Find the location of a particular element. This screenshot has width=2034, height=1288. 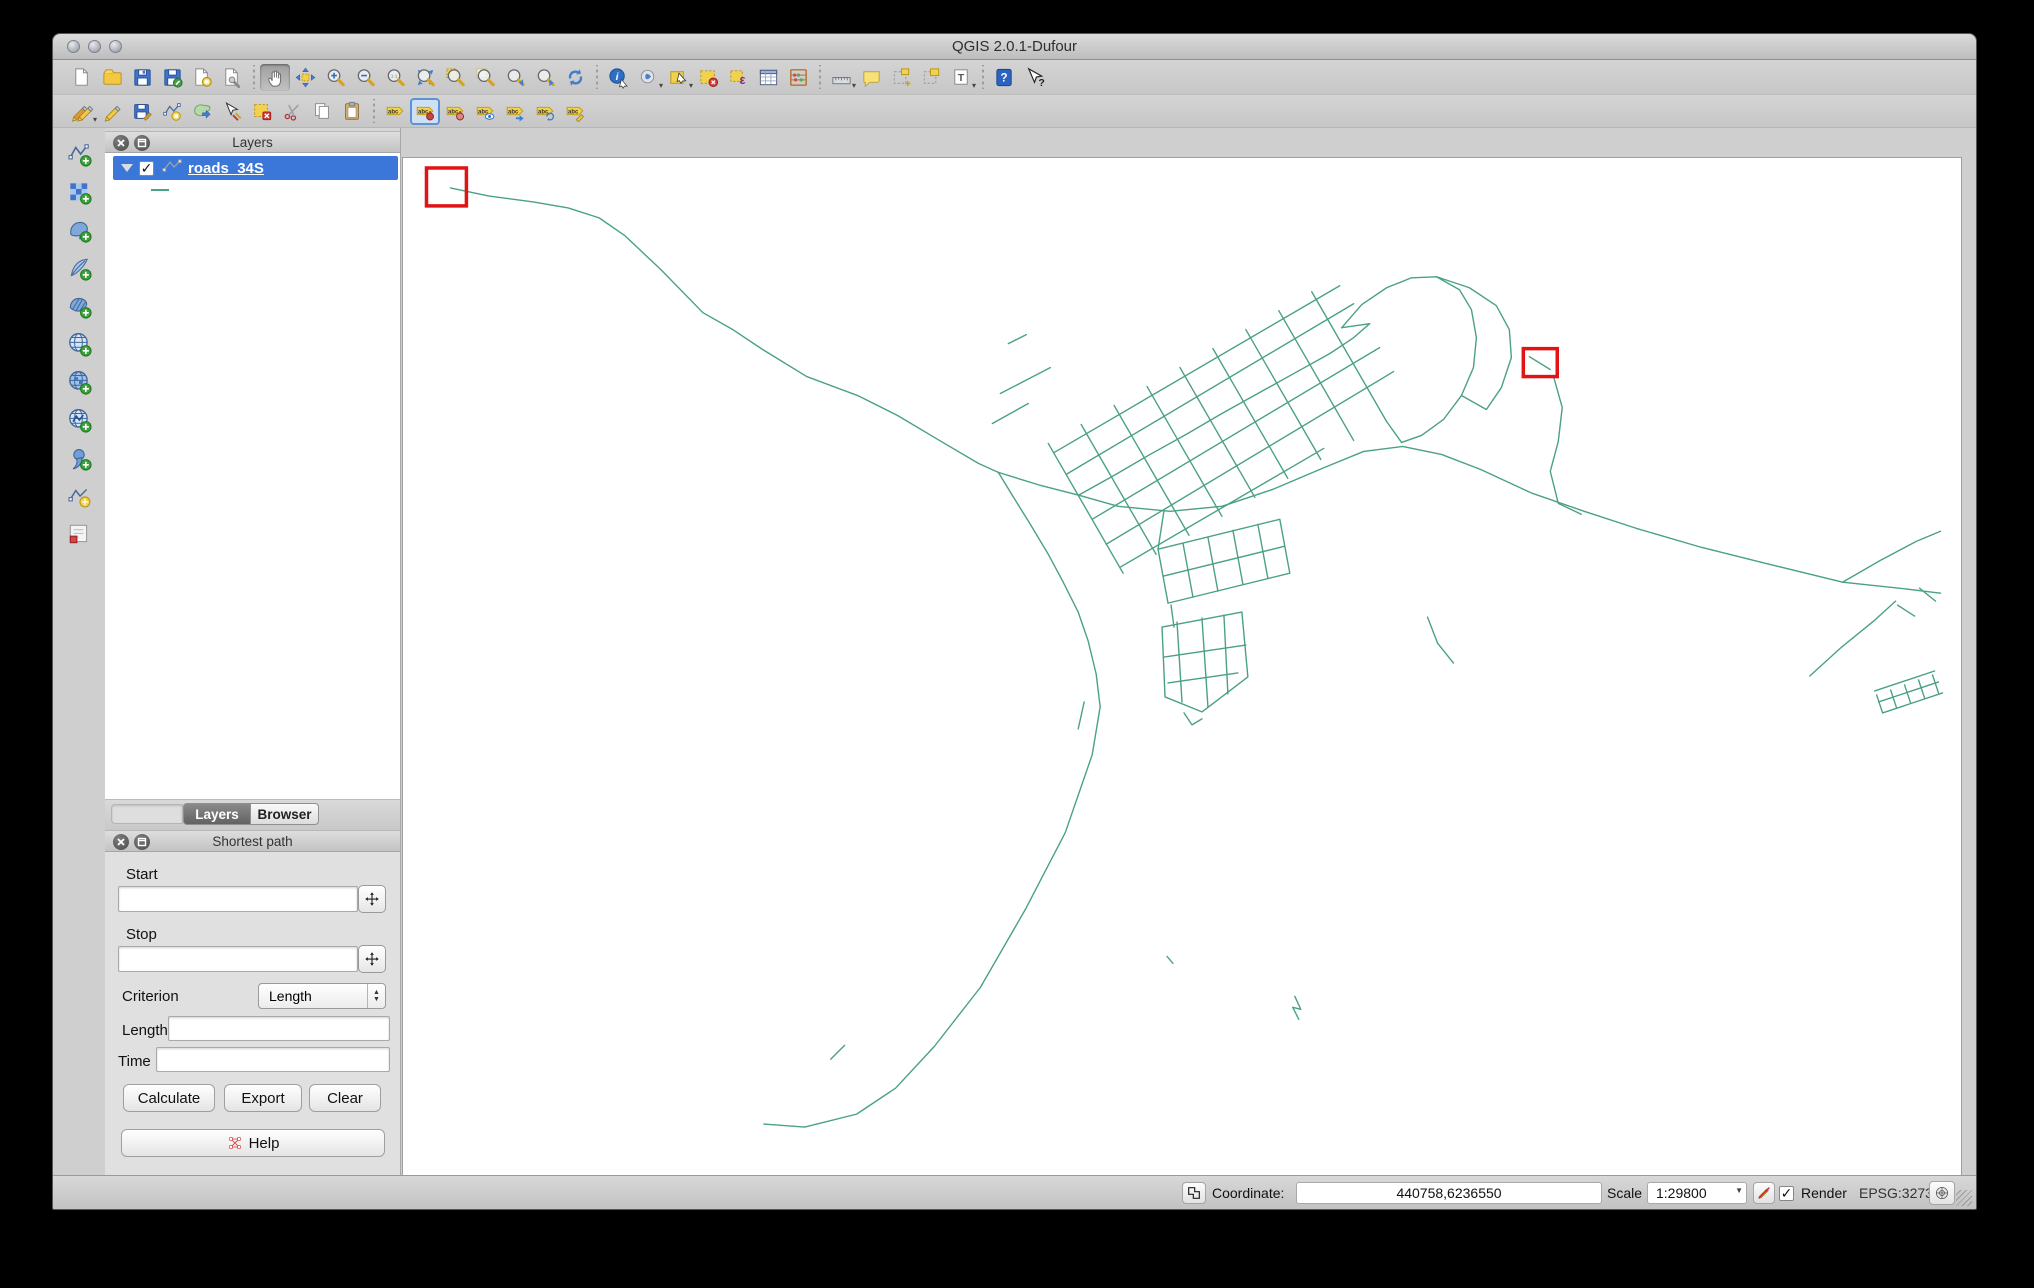

add-wcs-layer-button is located at coordinates (79, 382).